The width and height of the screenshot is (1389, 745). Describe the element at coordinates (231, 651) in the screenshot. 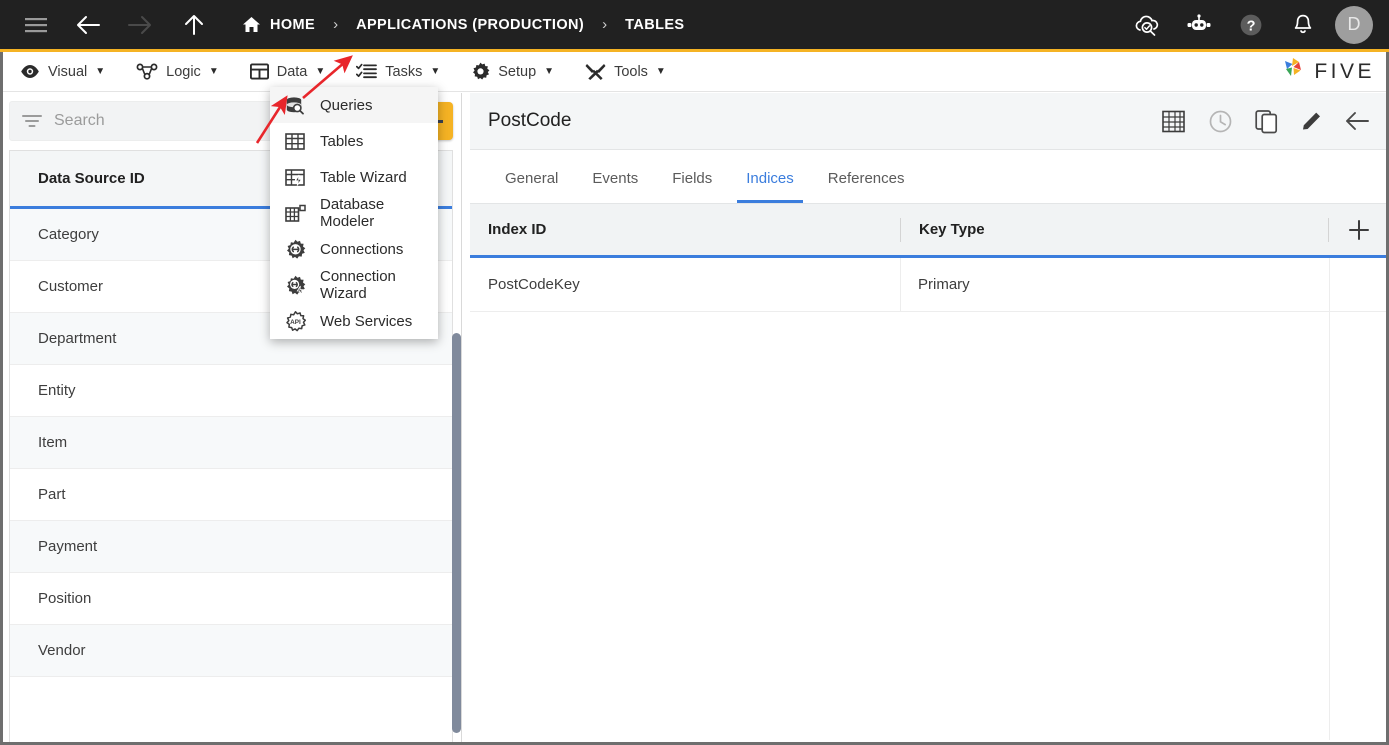

I see `table-row: Vendor` at that location.